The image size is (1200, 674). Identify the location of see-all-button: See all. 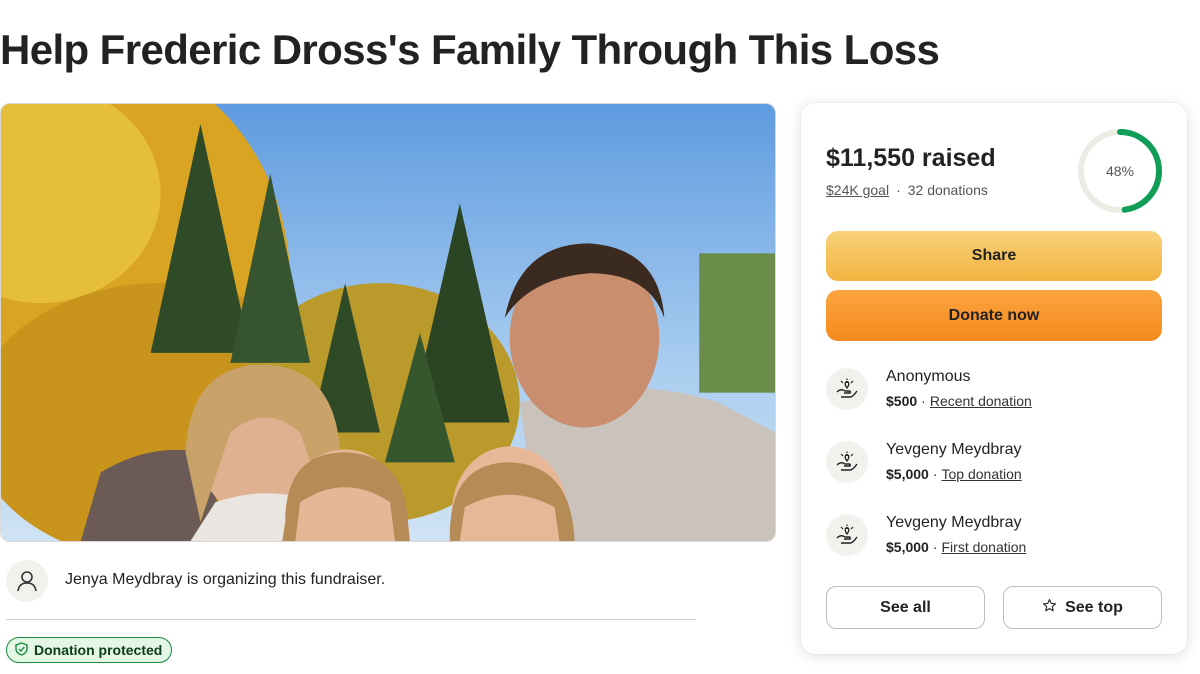
(905, 607).